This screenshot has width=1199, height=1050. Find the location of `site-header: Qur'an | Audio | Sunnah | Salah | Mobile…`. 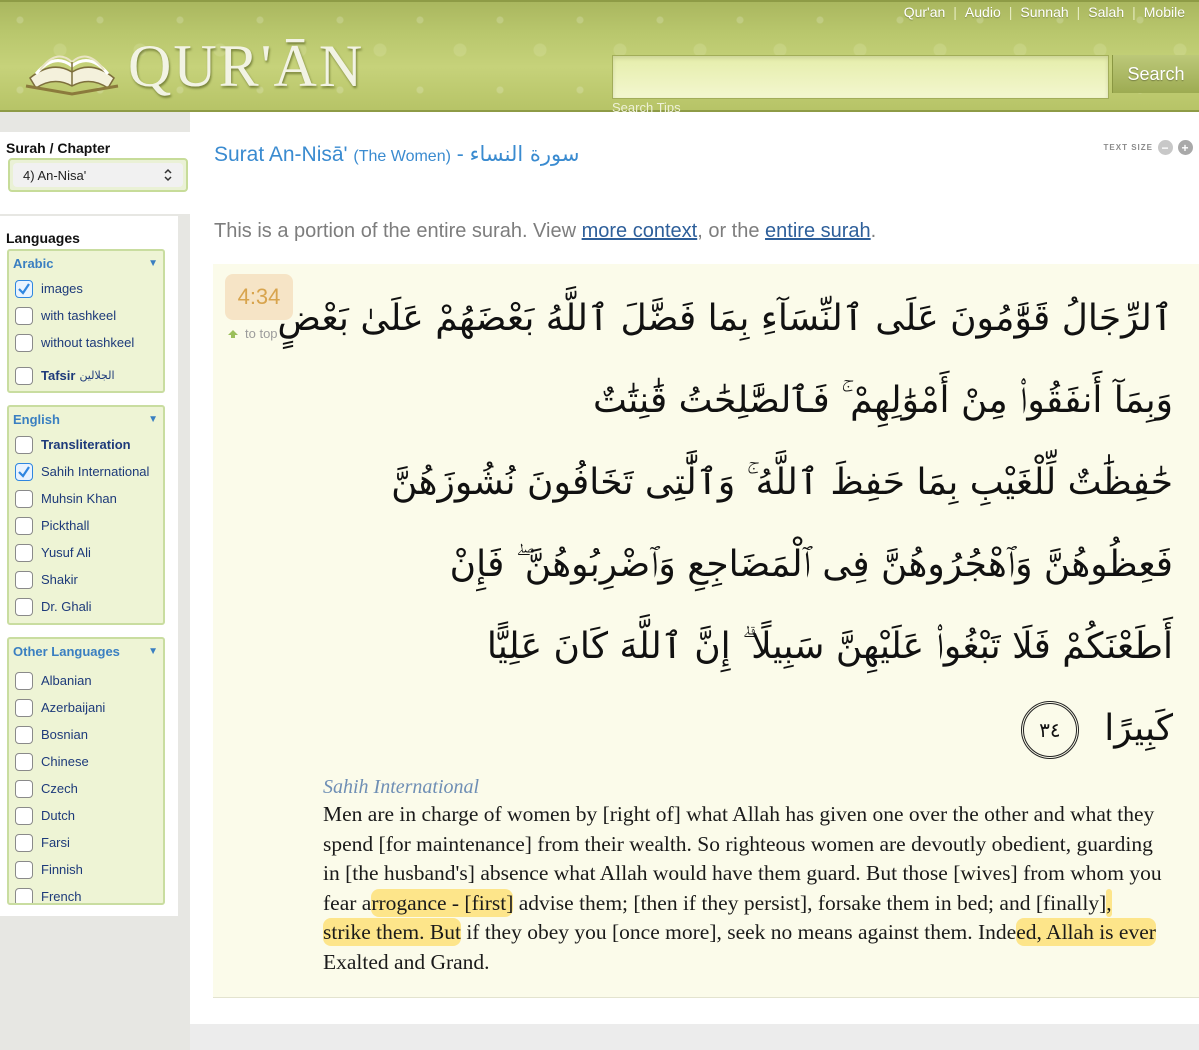

site-header: Qur'an | Audio | Sunnah | Salah | Mobile… is located at coordinates (599, 56).